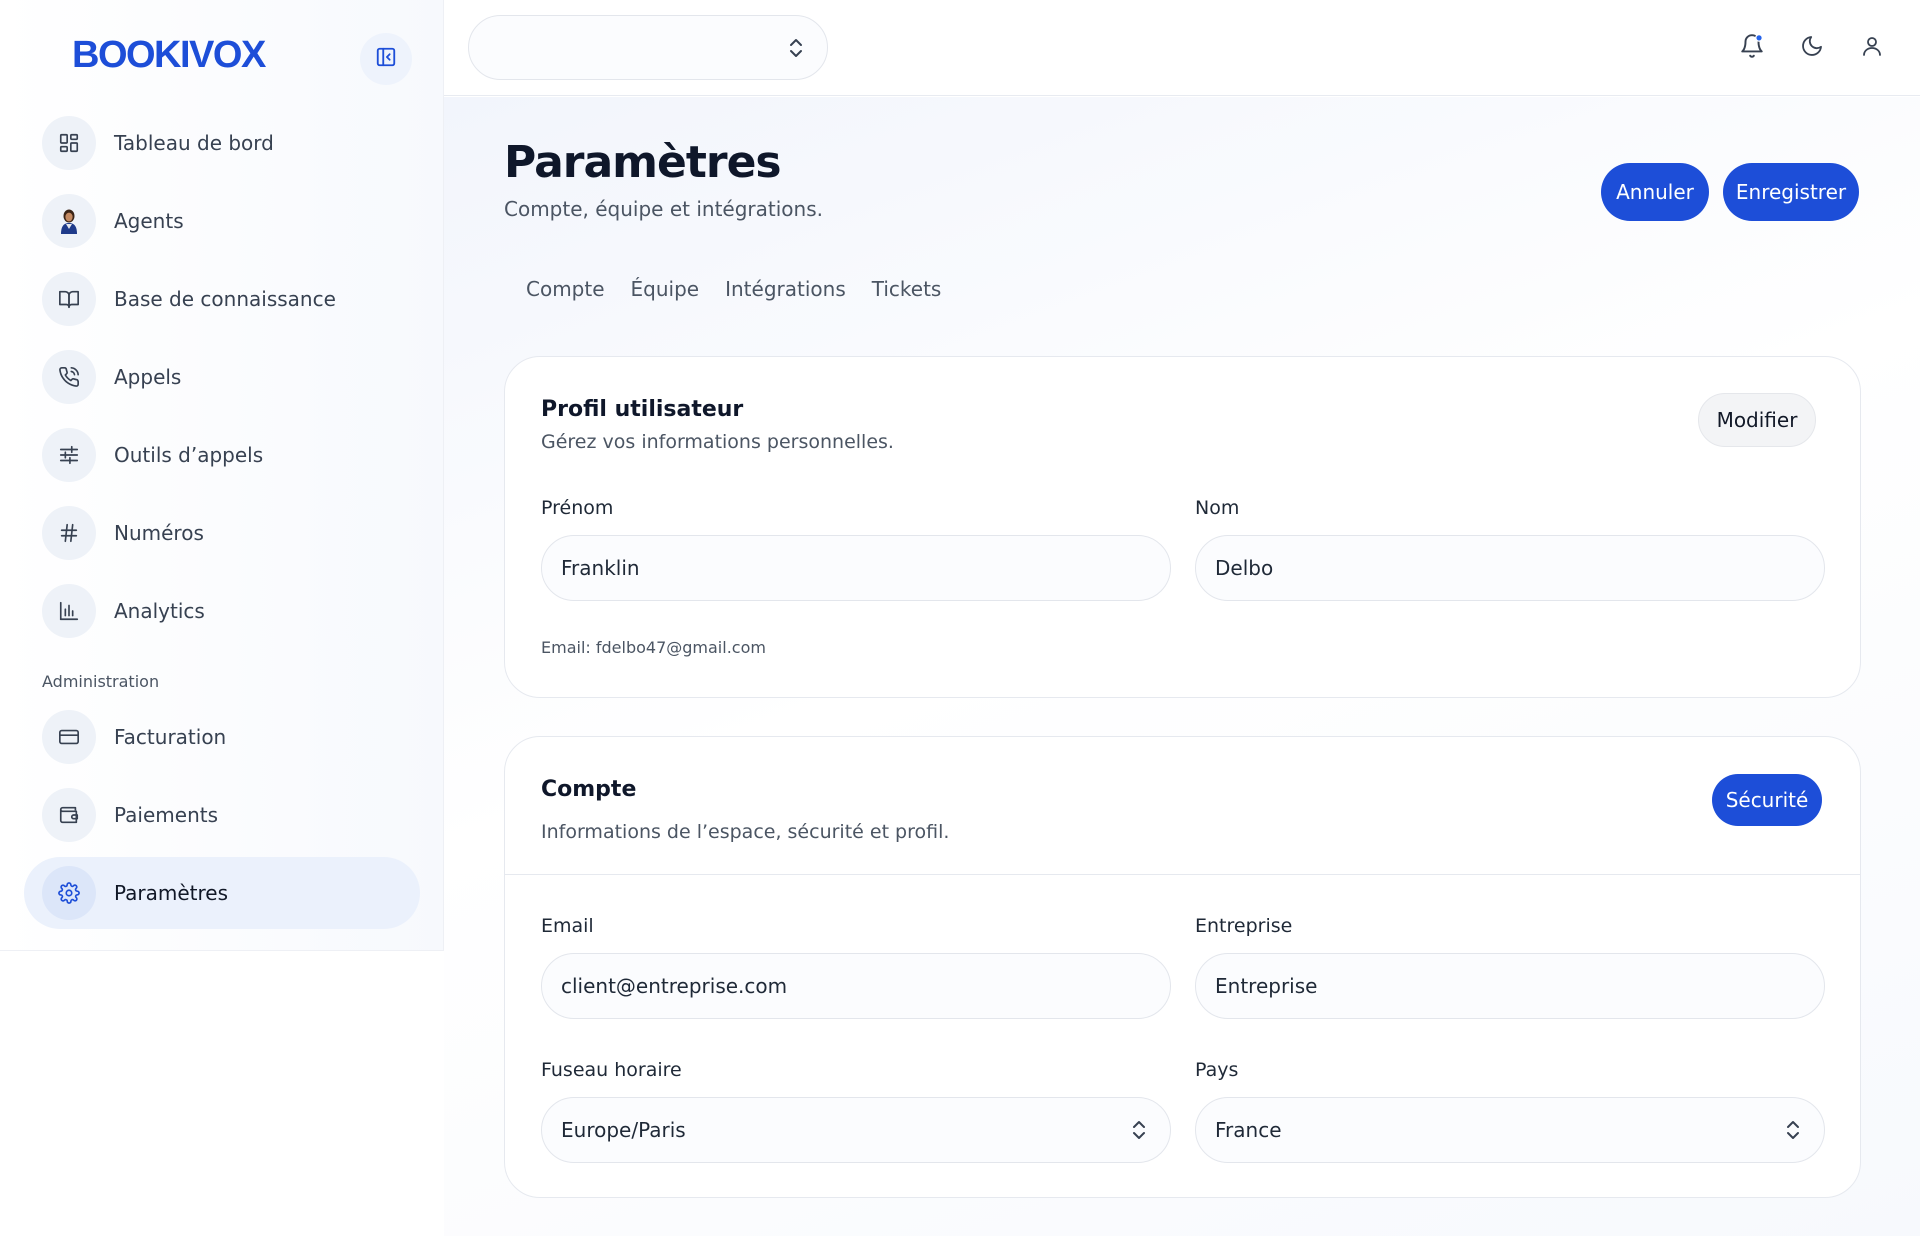 The height and width of the screenshot is (1236, 1920). I want to click on sidebar-item-tableau-de-bord: Tableau de bord, so click(222, 143).